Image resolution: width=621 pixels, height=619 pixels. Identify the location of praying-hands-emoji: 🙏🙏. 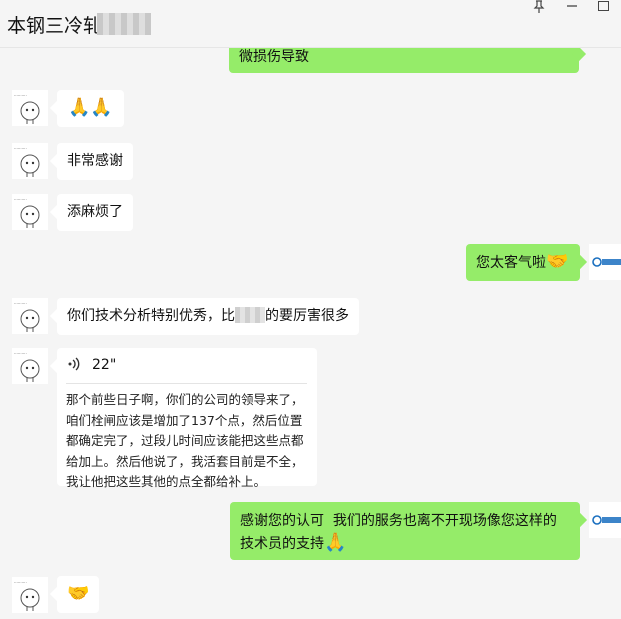
(90, 107).